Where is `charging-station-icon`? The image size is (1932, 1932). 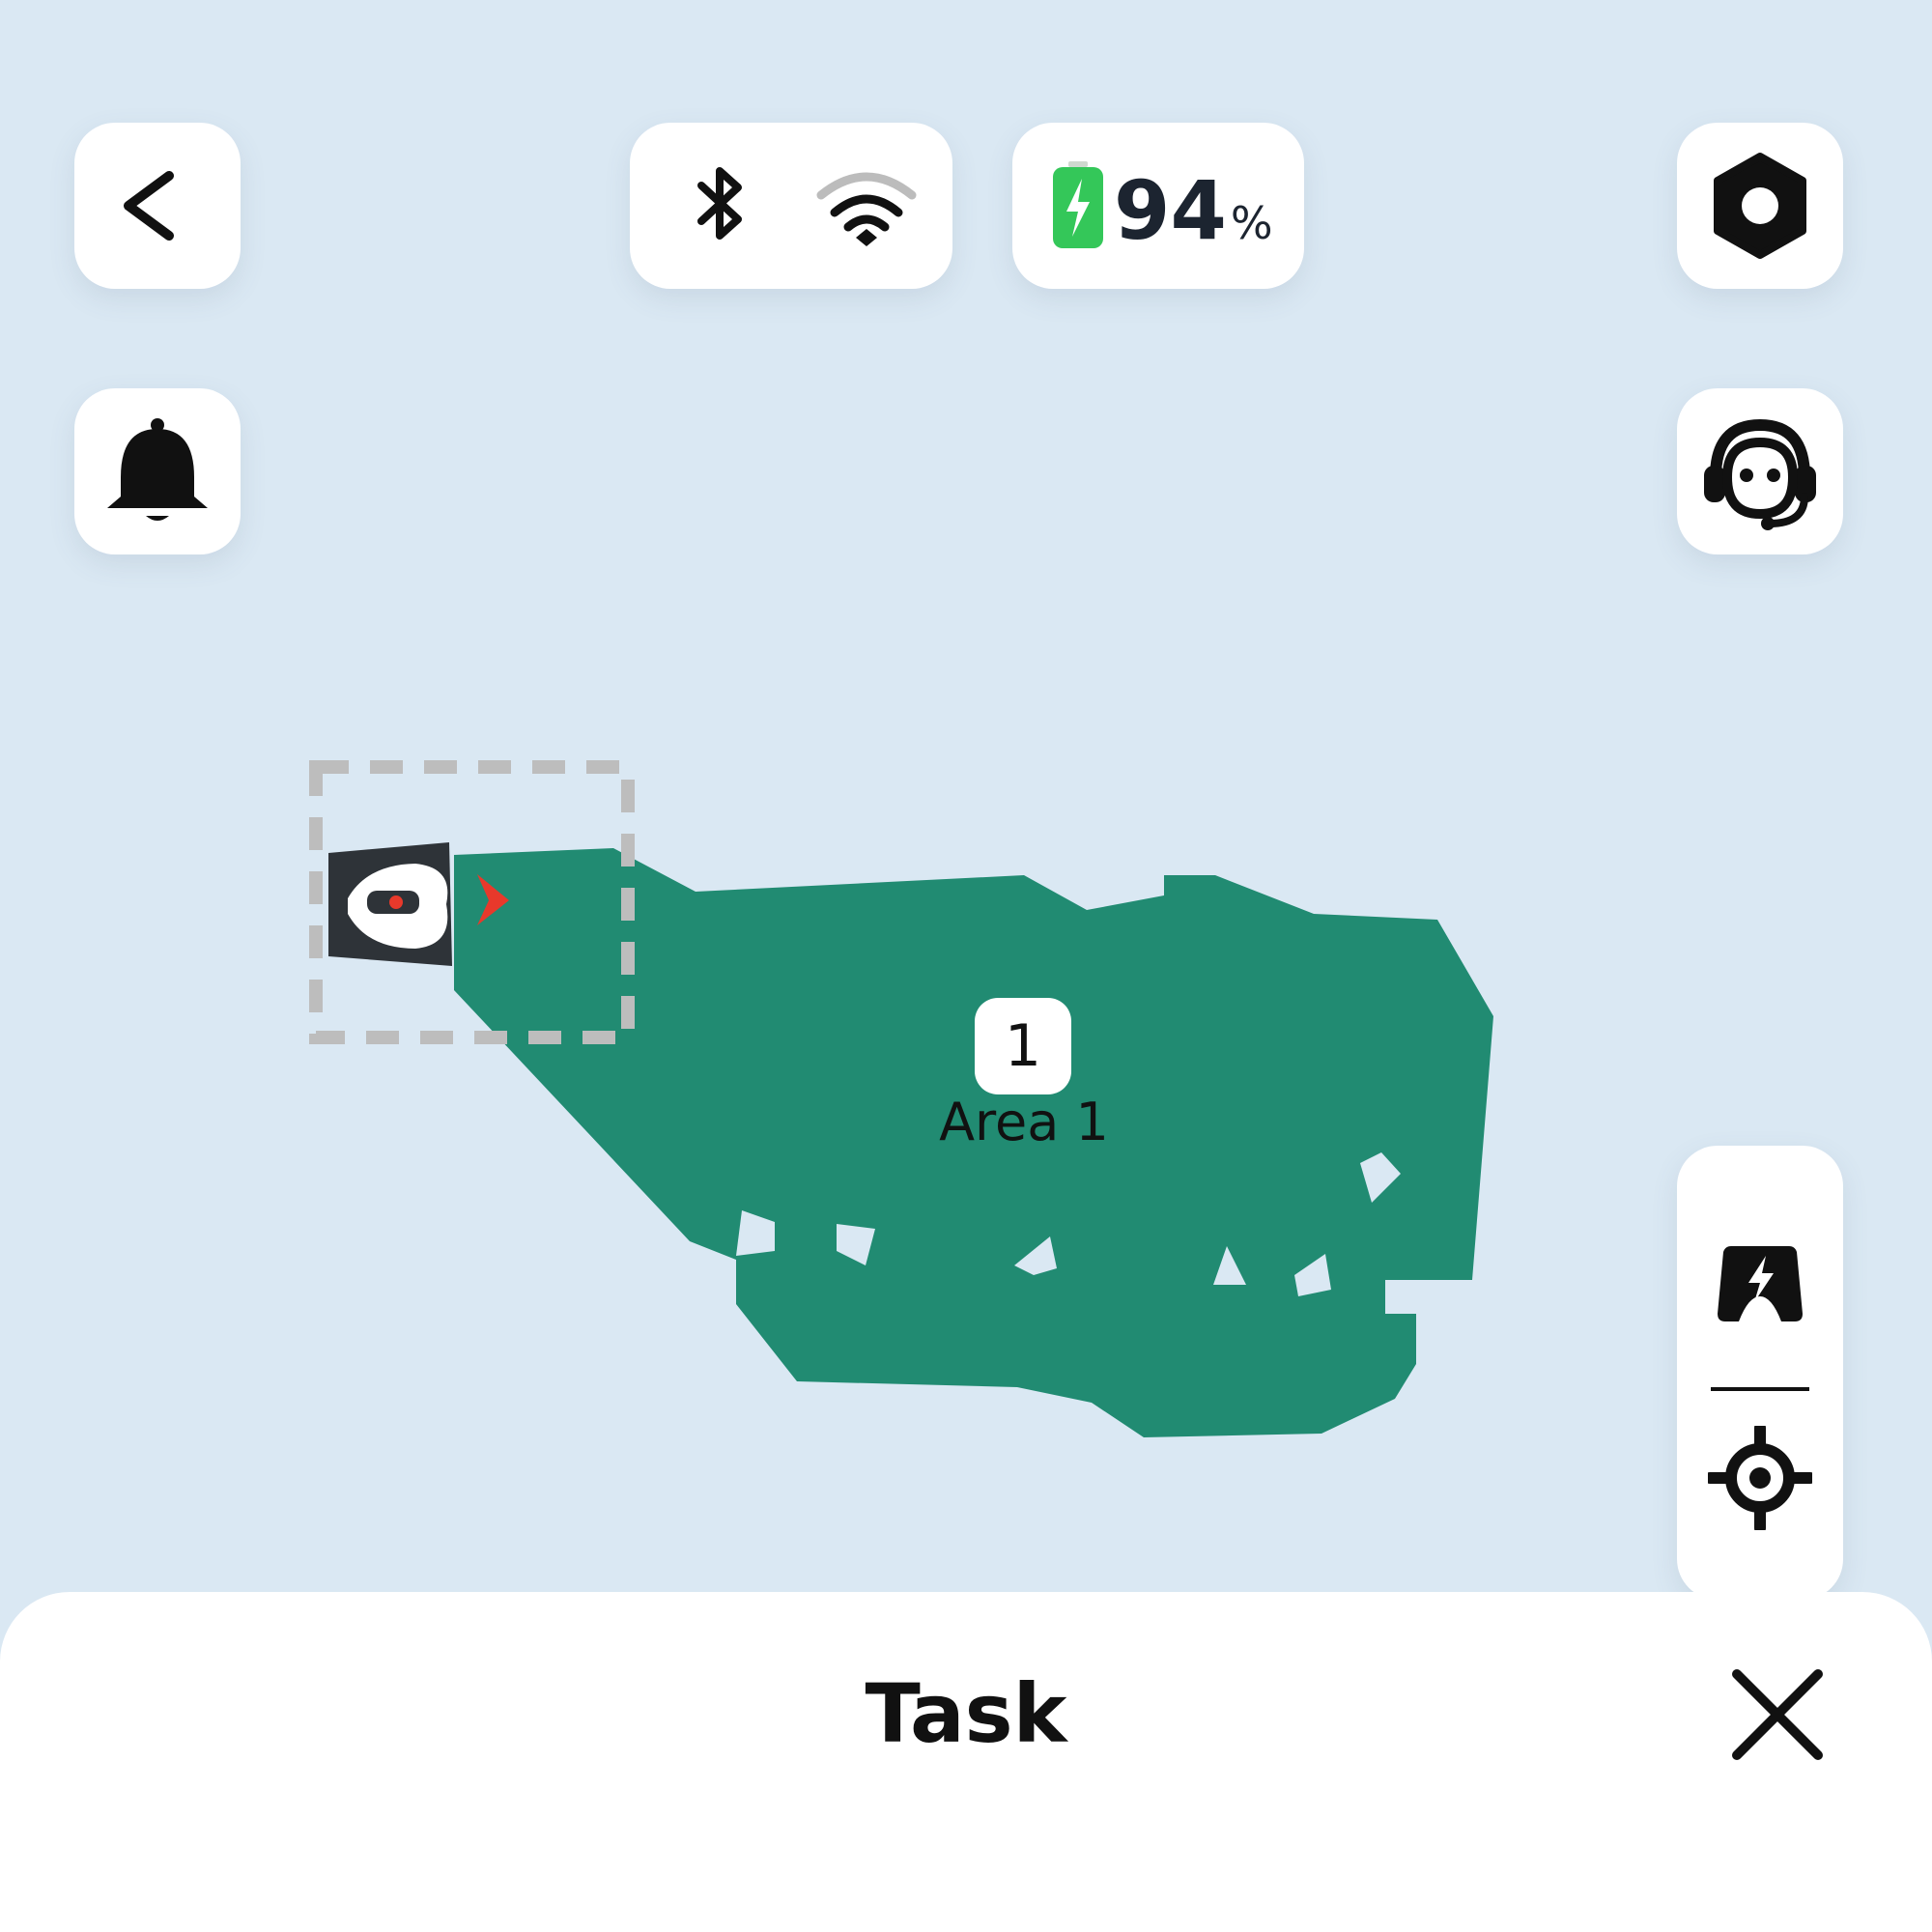 charging-station-icon is located at coordinates (1760, 1283).